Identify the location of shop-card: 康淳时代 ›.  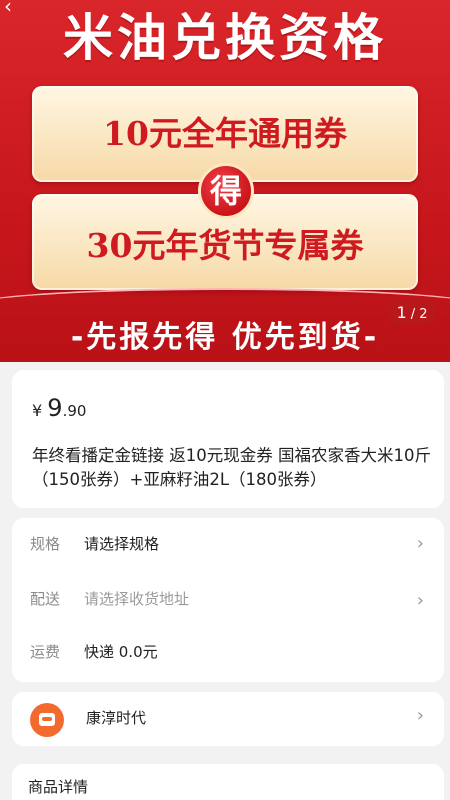
(228, 719).